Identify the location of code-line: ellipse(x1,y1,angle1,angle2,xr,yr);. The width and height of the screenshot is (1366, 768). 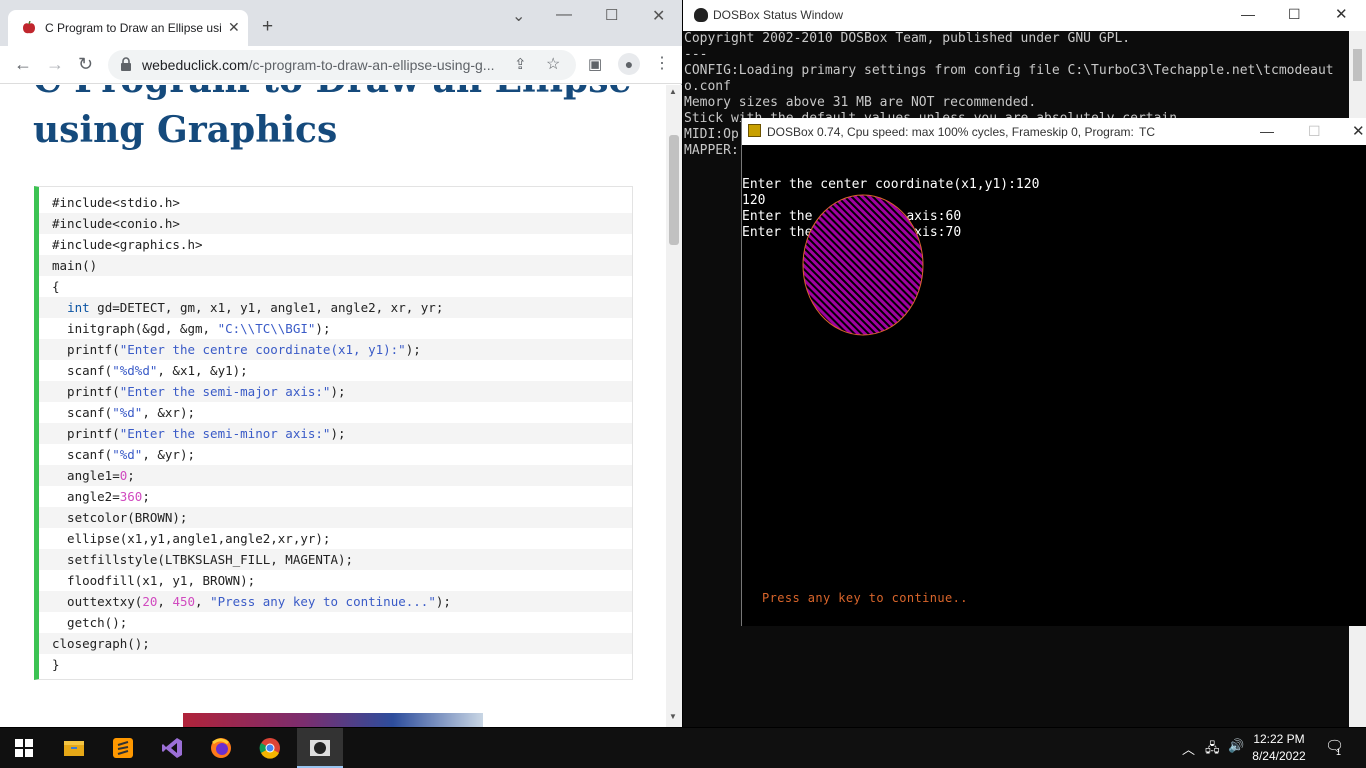
(191, 538).